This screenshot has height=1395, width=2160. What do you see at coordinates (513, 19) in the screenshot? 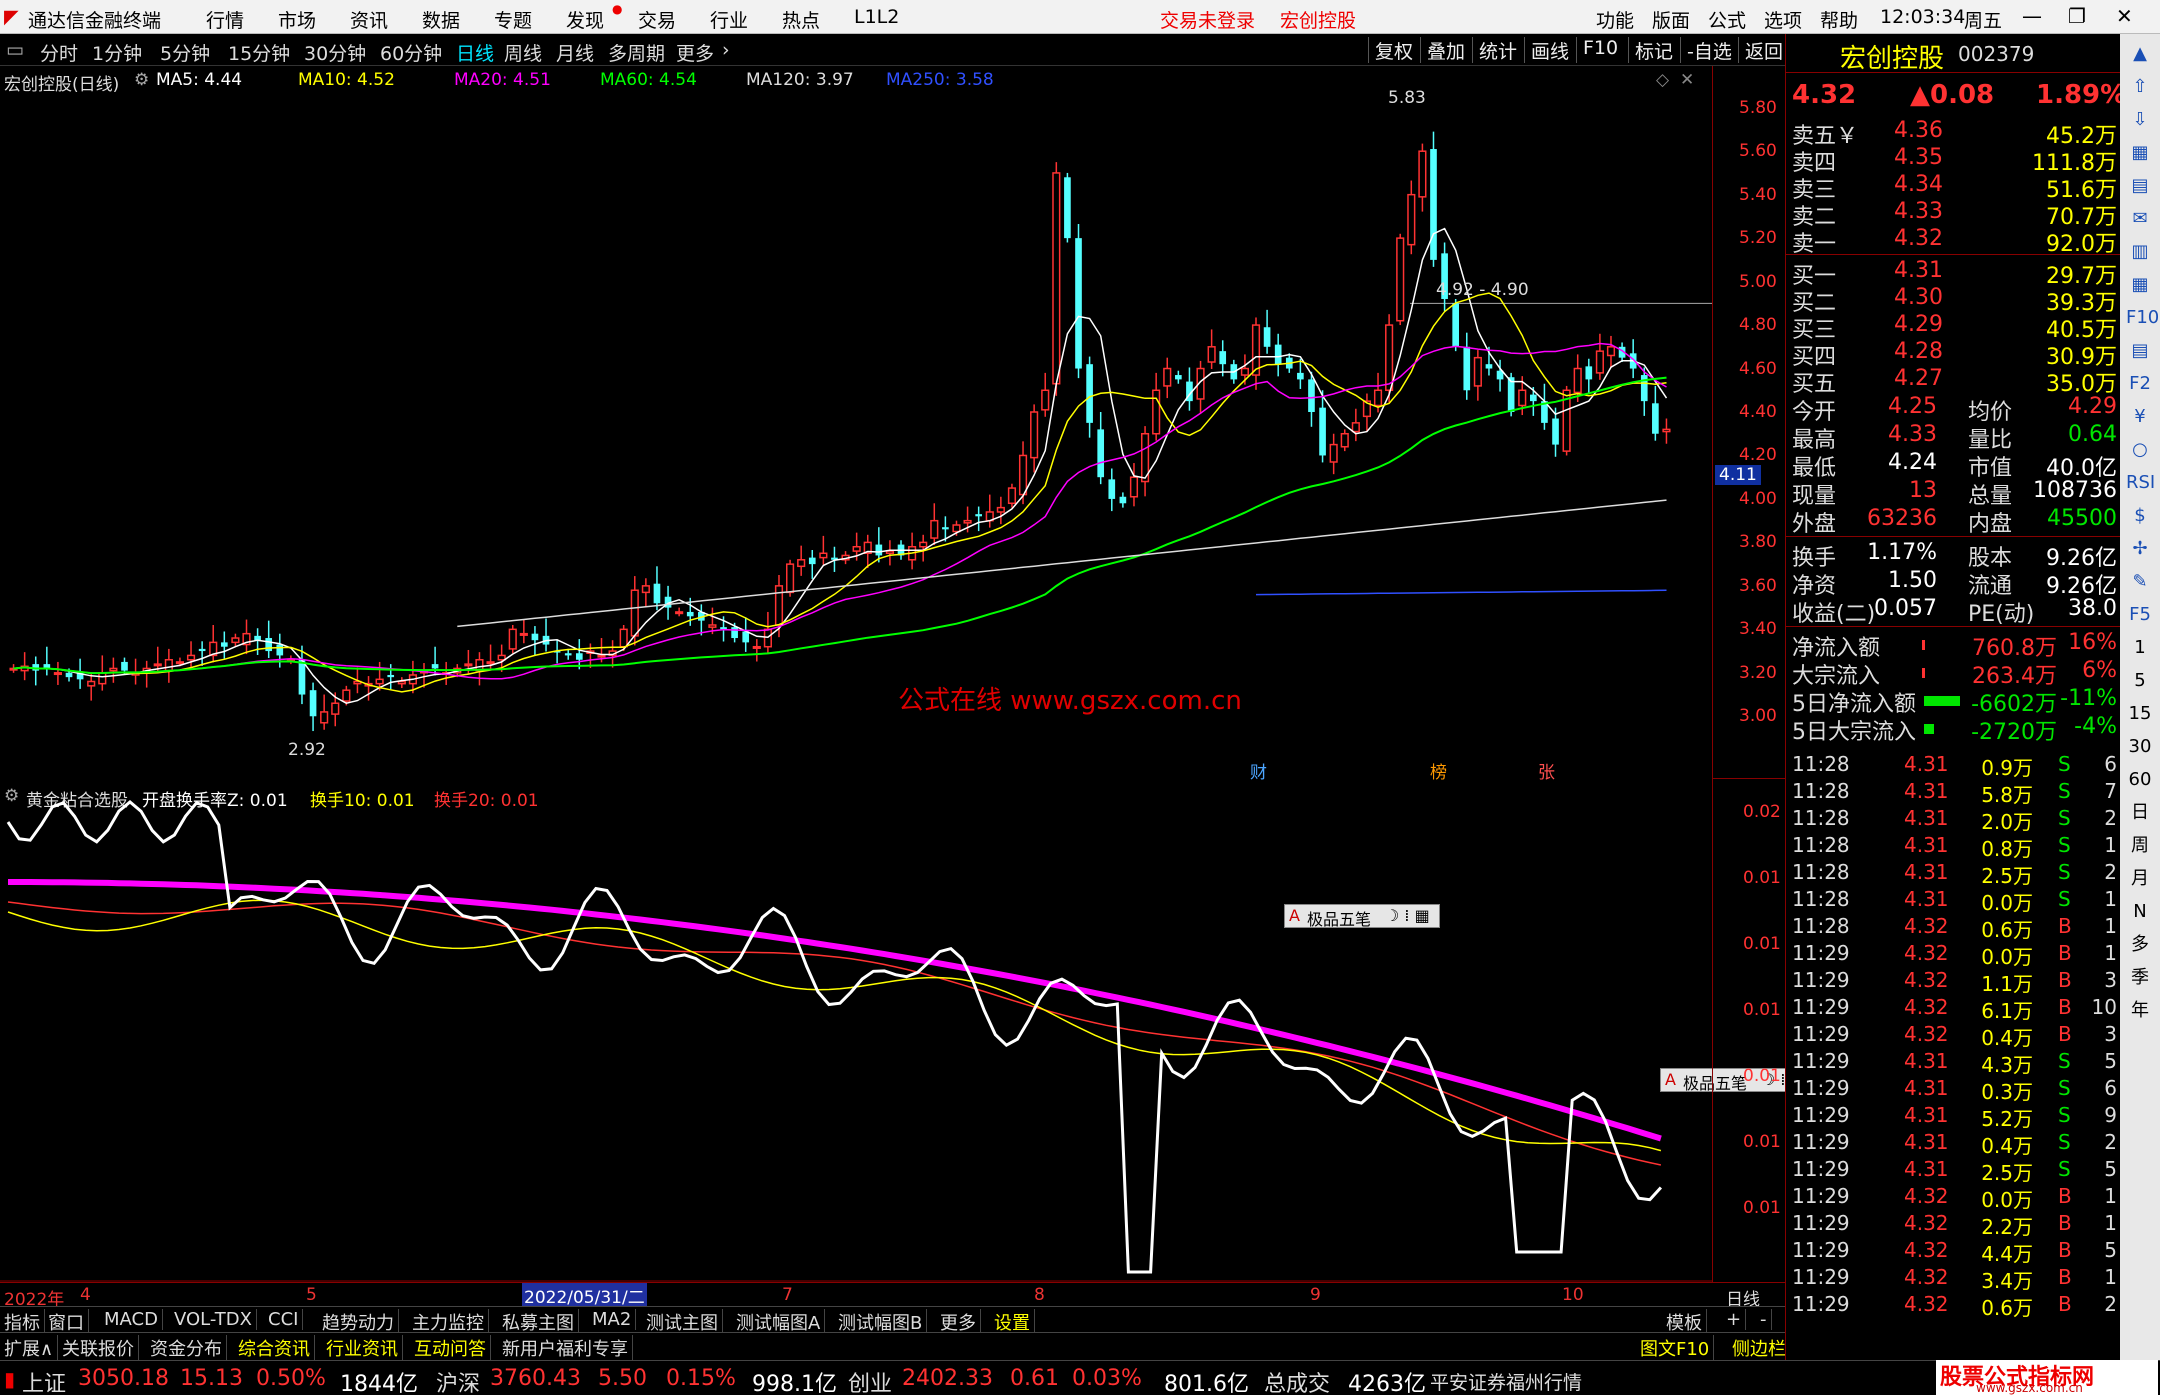
I see `menu-zhuanti: 专题` at bounding box center [513, 19].